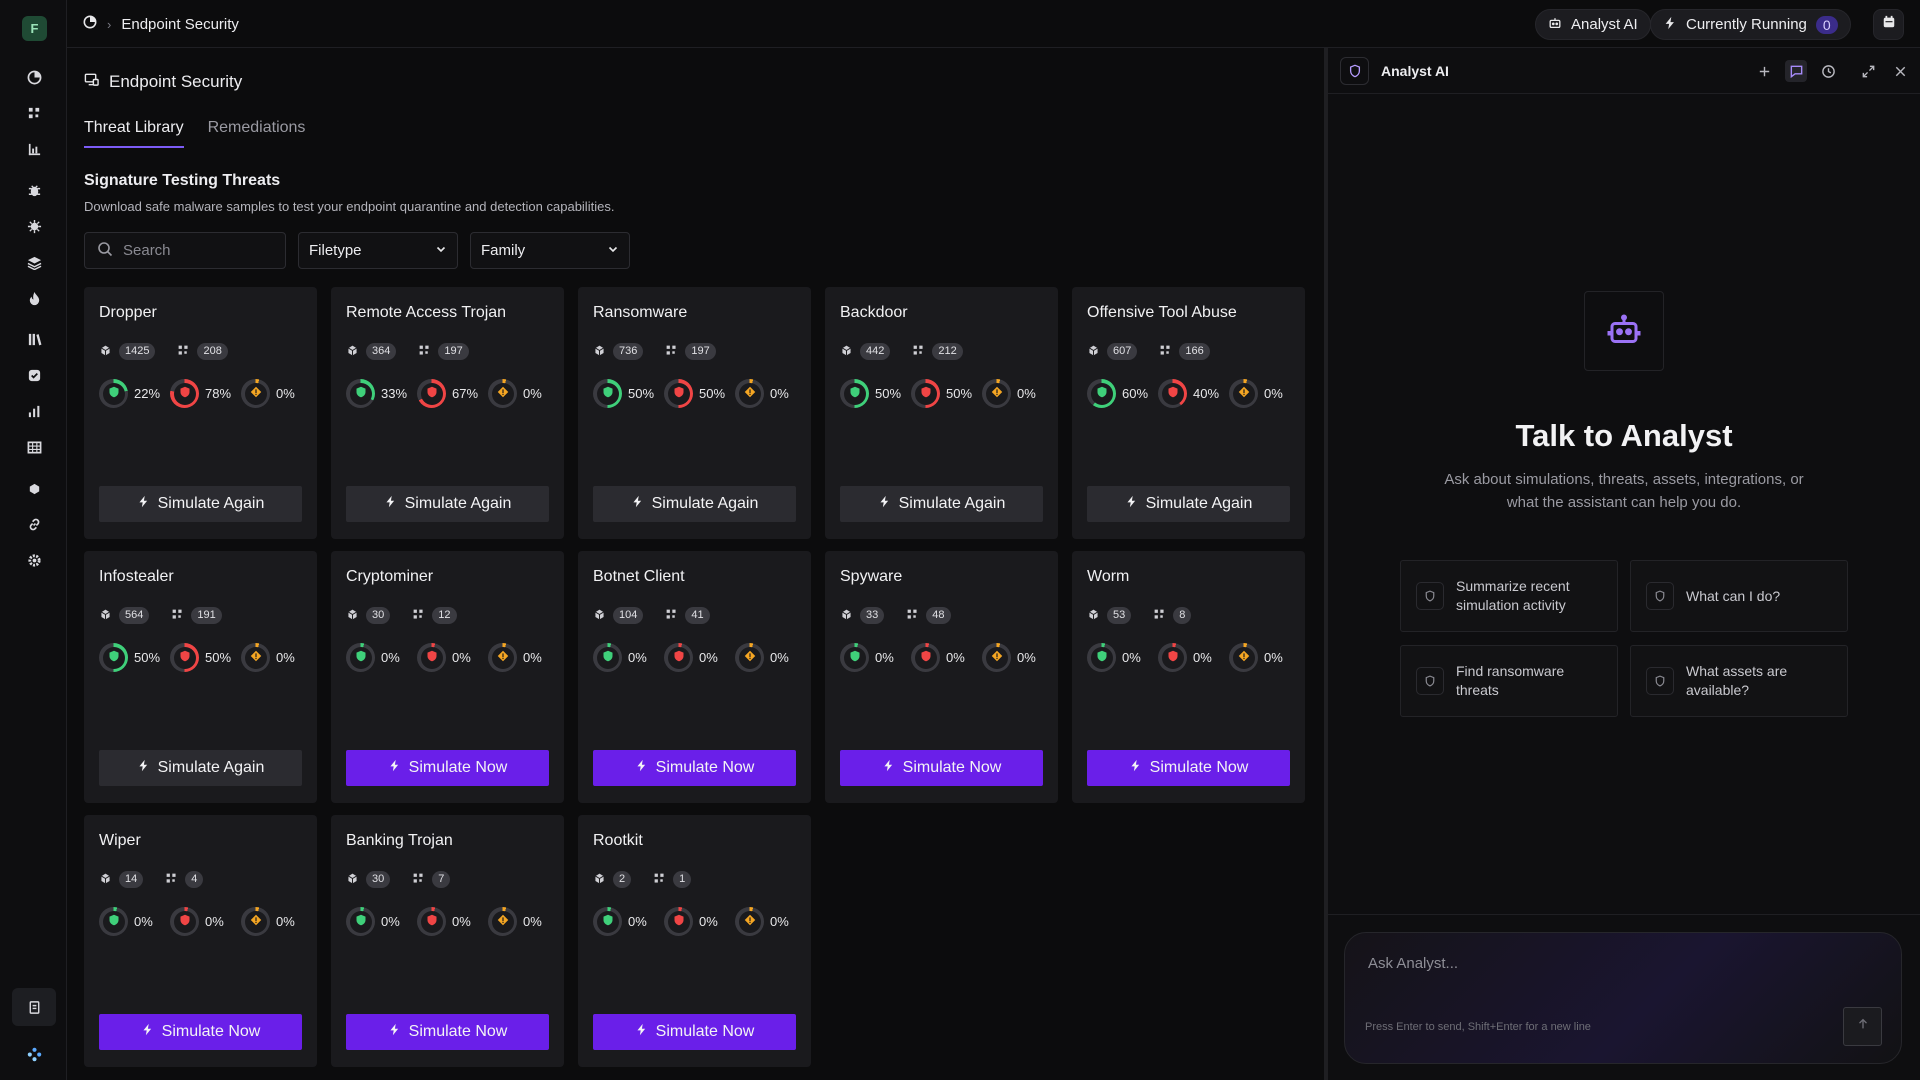 The width and height of the screenshot is (1920, 1080). Describe the element at coordinates (447, 941) in the screenshot. I see `threat-card: Banking Trojan 30 7 0% 0% 0% Simulate Now` at that location.